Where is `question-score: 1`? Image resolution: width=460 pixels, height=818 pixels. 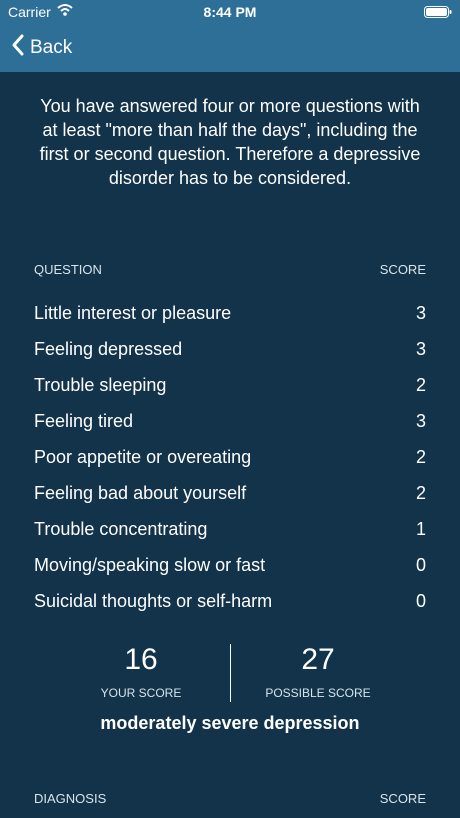
question-score: 1 is located at coordinates (420, 529).